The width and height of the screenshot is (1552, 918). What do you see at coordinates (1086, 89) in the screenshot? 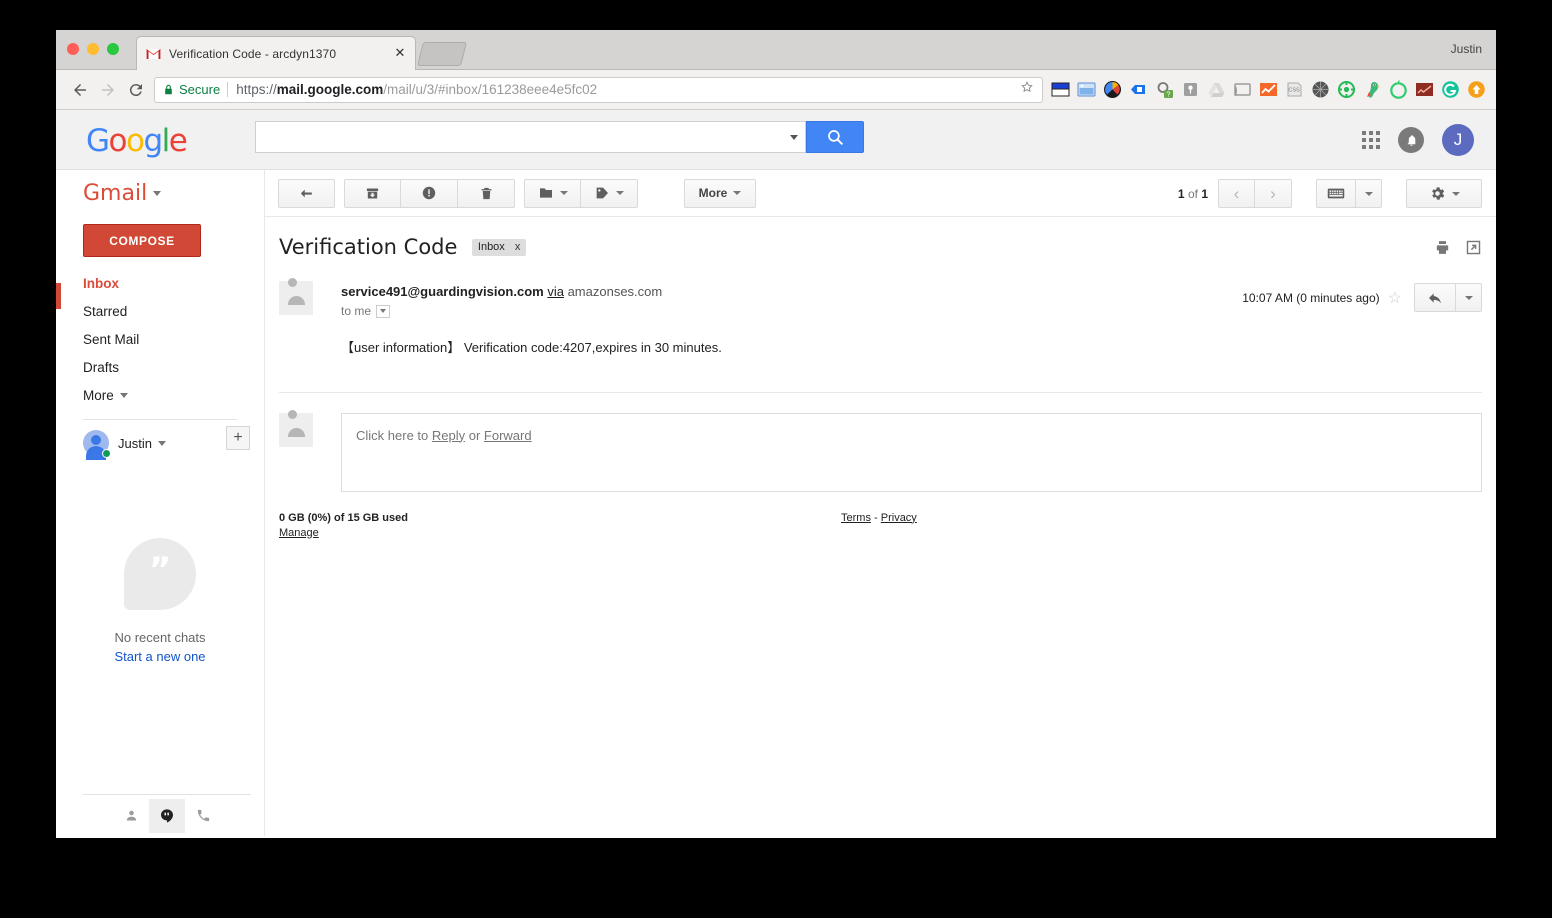
I see `screenshot-icon` at bounding box center [1086, 89].